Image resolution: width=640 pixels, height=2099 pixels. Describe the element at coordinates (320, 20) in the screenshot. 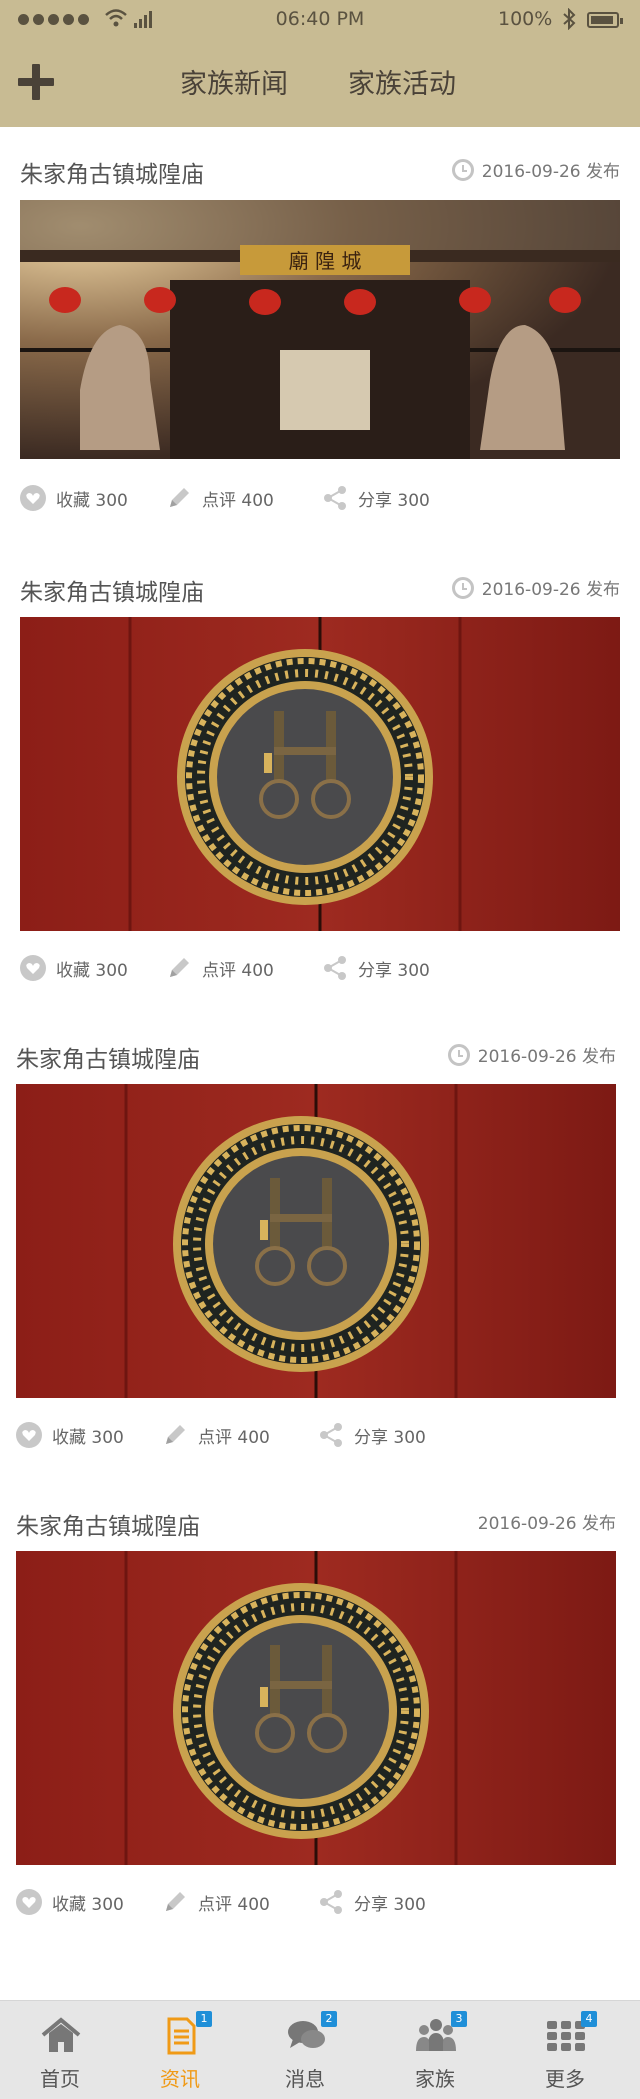

I see `status-bar: 06:40 PM 100%` at that location.